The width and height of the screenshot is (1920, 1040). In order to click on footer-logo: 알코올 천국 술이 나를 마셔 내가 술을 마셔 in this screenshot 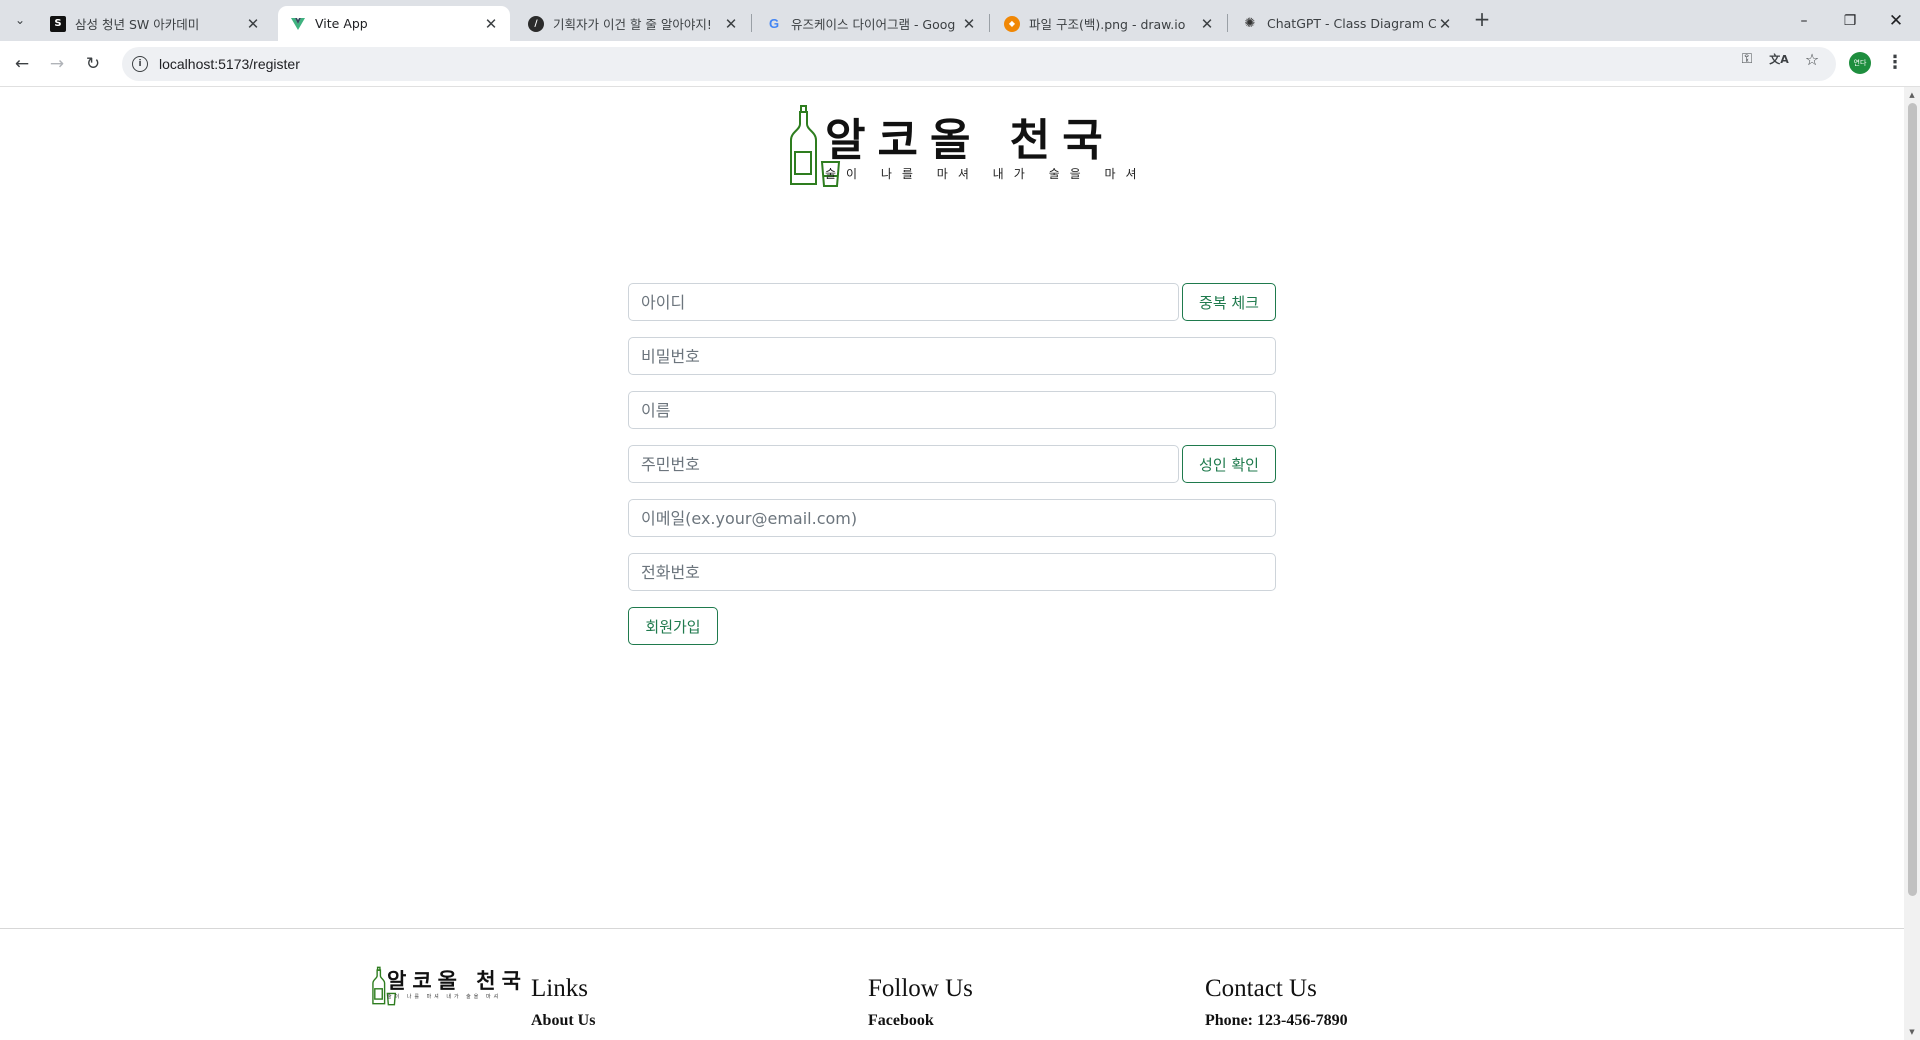, I will do `click(446, 986)`.